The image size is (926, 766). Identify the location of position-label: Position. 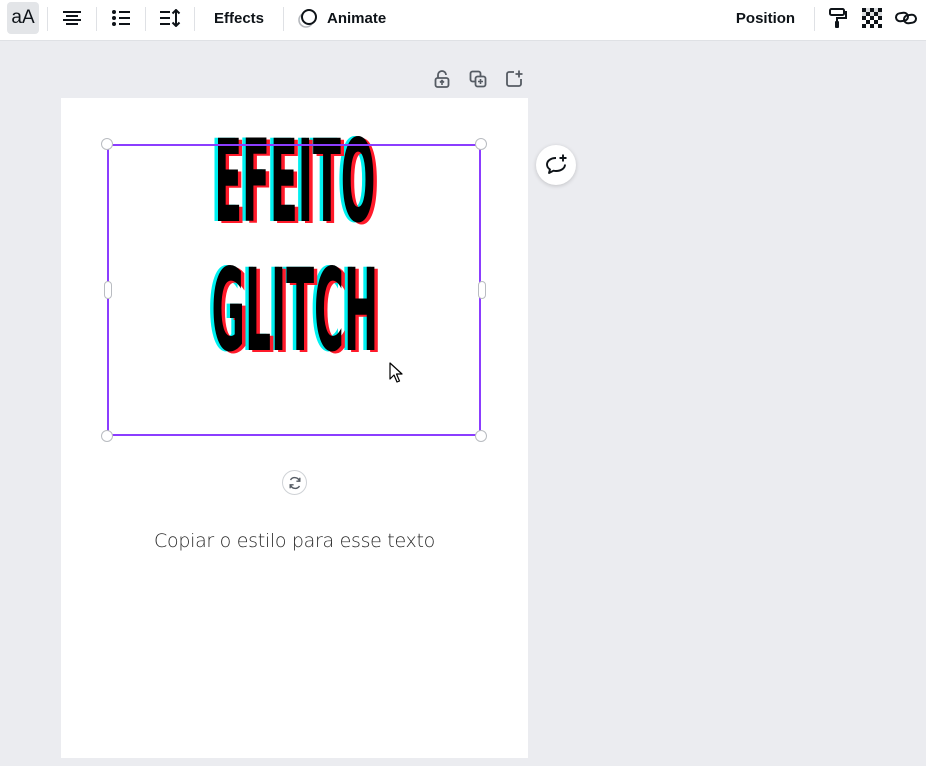
(765, 18).